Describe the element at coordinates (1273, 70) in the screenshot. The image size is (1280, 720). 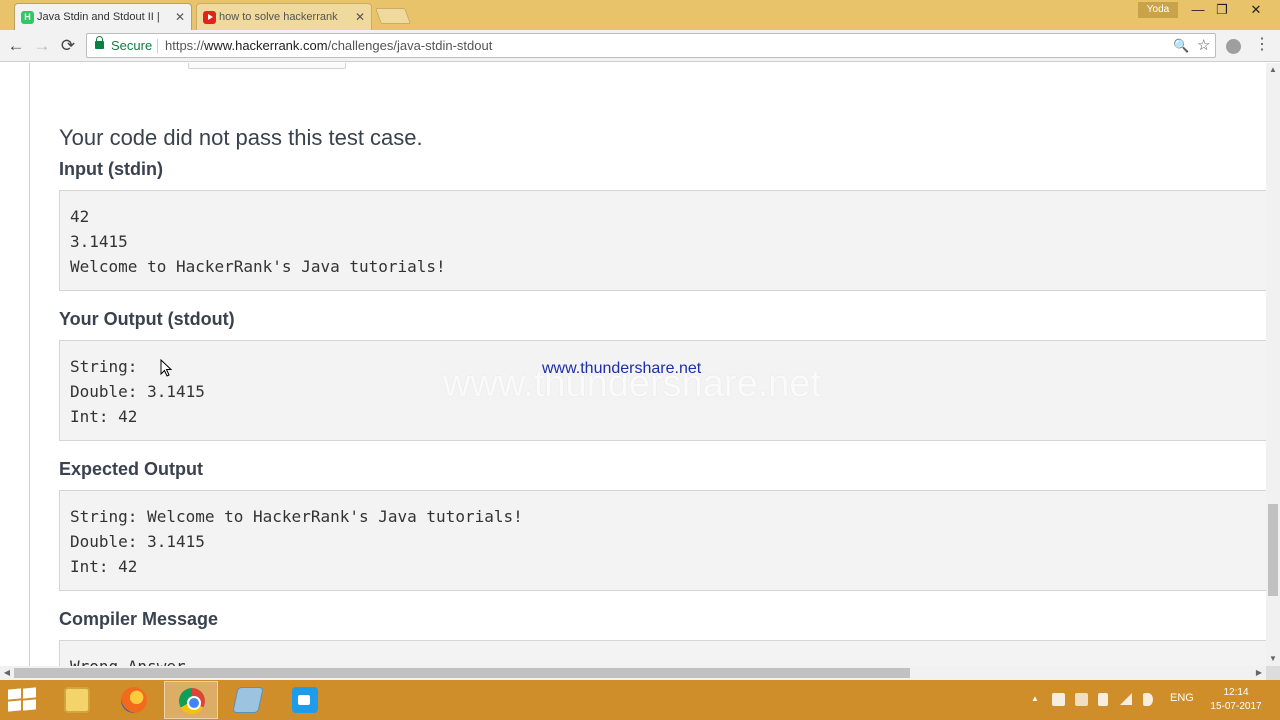
I see `scroll-up-icon: ▲` at that location.